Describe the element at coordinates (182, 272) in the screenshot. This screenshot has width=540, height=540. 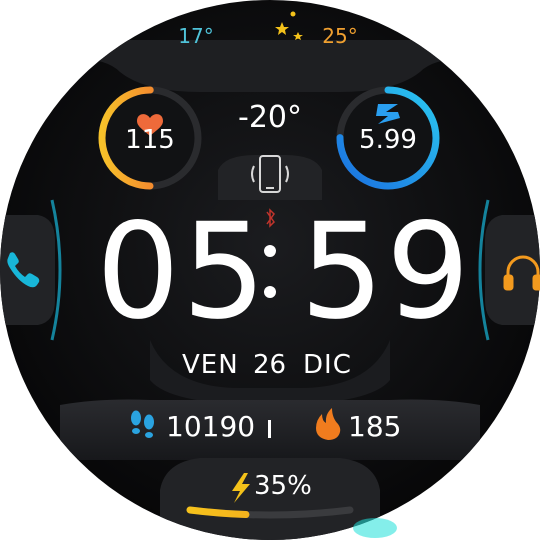
I see `time-hours: 05` at that location.